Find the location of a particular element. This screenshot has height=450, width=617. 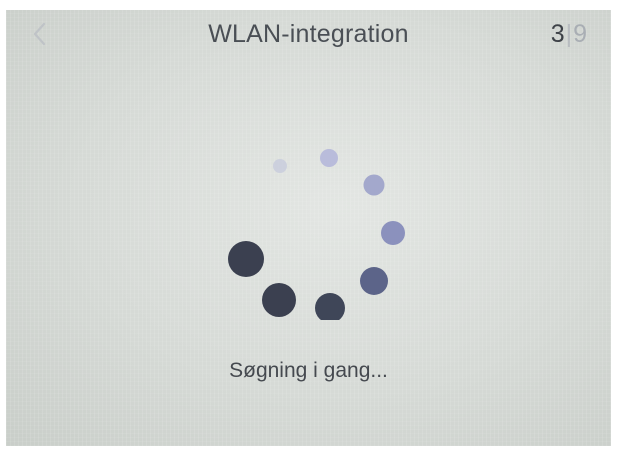

step-indicator: 3|9 is located at coordinates (569, 34).